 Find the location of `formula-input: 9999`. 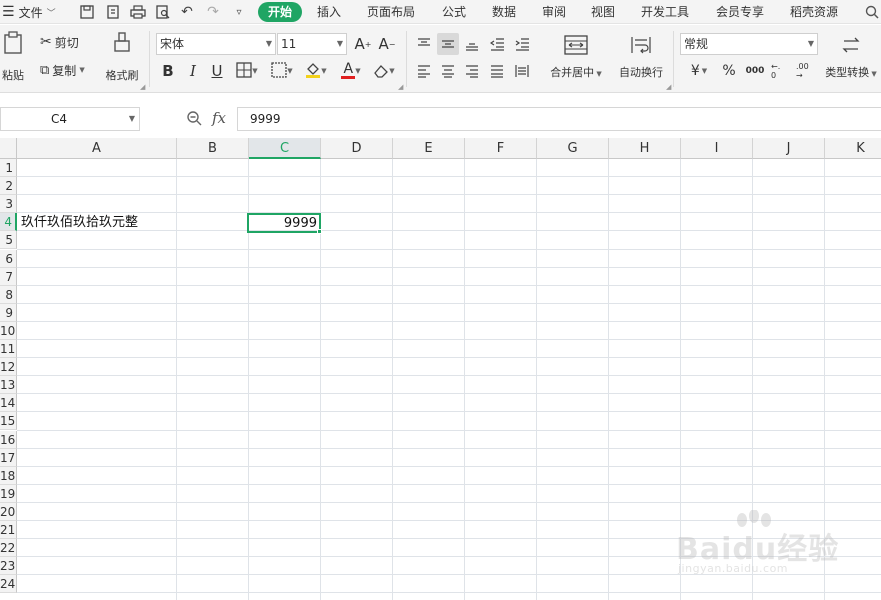

formula-input: 9999 is located at coordinates (559, 119).